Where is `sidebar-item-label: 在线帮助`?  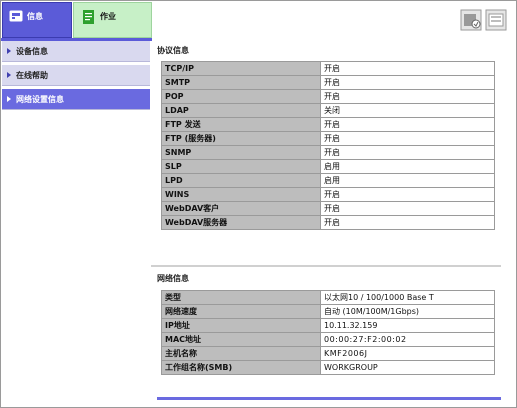
sidebar-item-label: 在线帮助 is located at coordinates (32, 75).